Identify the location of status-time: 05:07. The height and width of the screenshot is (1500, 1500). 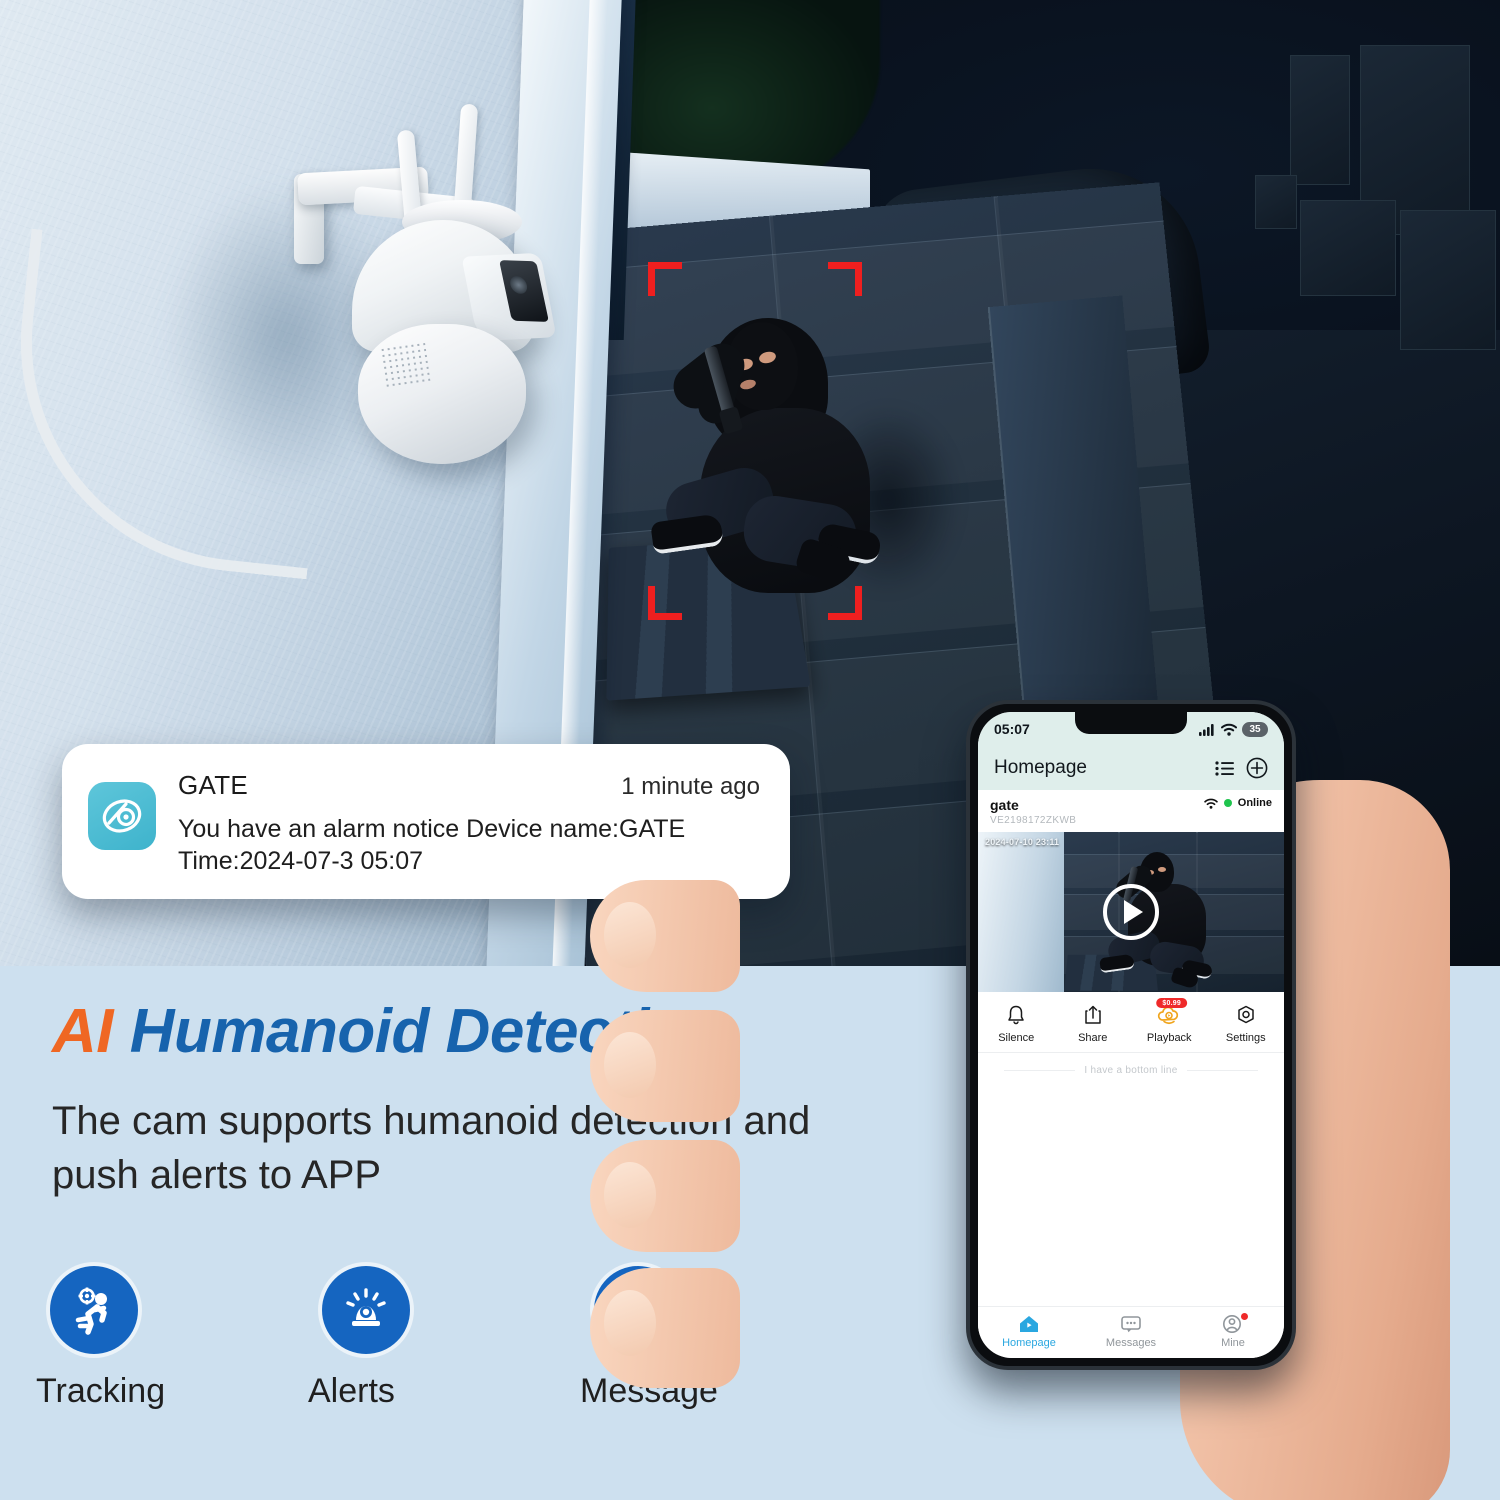
(1012, 729).